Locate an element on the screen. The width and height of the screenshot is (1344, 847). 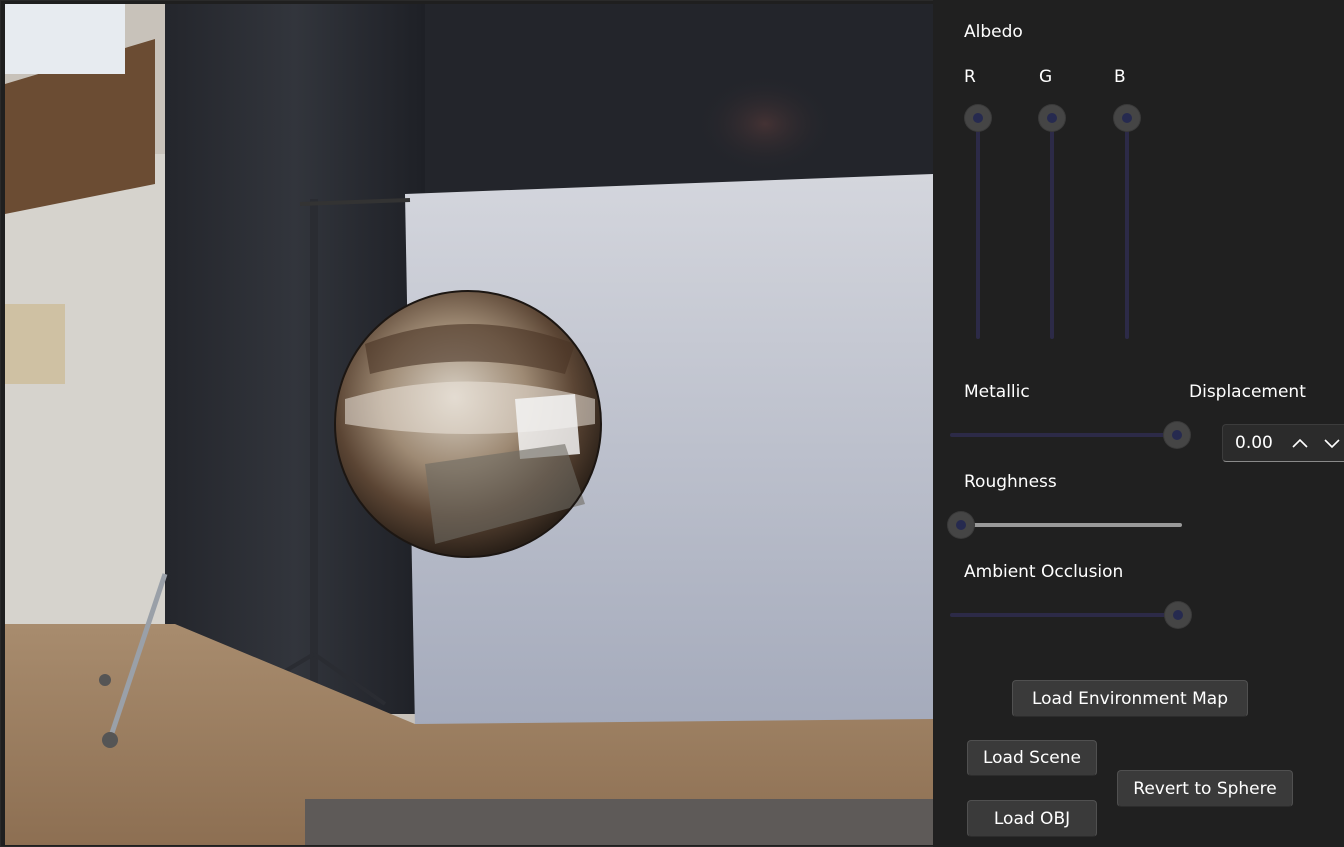
roughness-slider is located at coordinates (1070, 525).